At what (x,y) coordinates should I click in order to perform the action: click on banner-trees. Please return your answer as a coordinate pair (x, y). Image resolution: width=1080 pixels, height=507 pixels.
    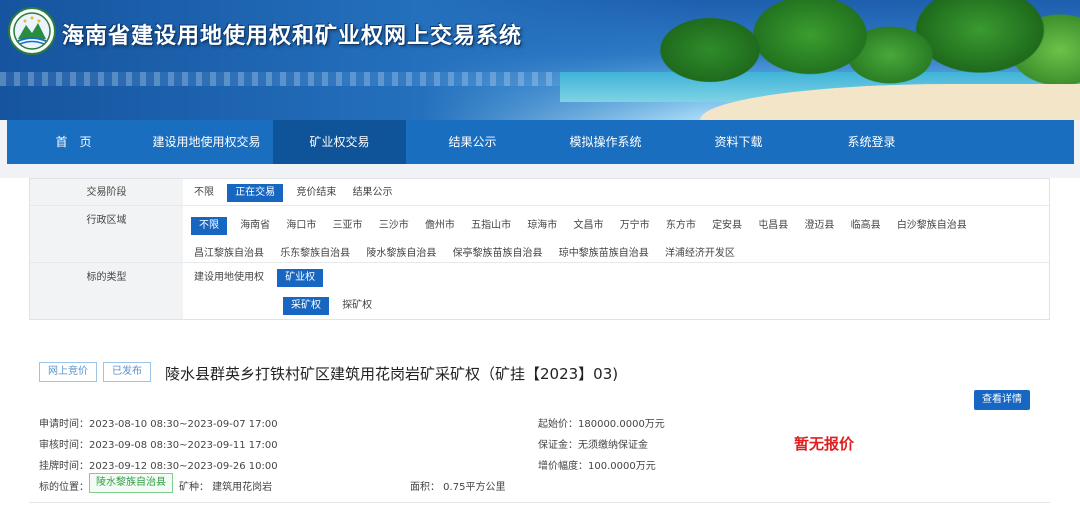
    Looking at the image, I should click on (860, 45).